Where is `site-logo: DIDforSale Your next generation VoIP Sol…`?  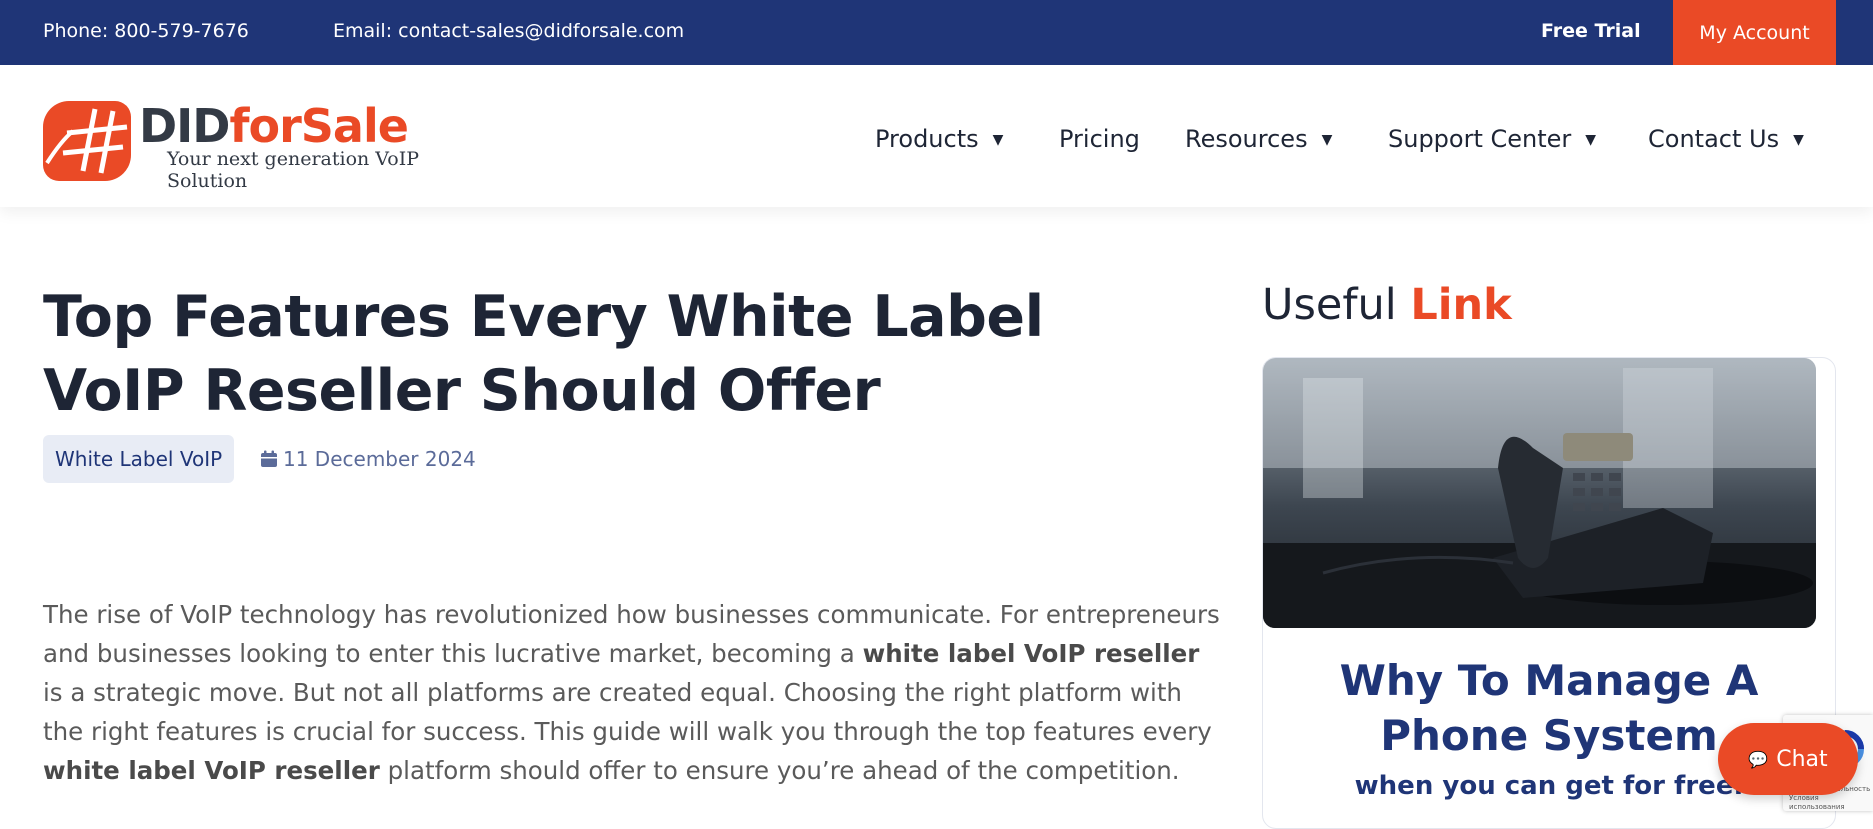
site-logo: DIDforSale Your next generation VoIP Sol… is located at coordinates (258, 145).